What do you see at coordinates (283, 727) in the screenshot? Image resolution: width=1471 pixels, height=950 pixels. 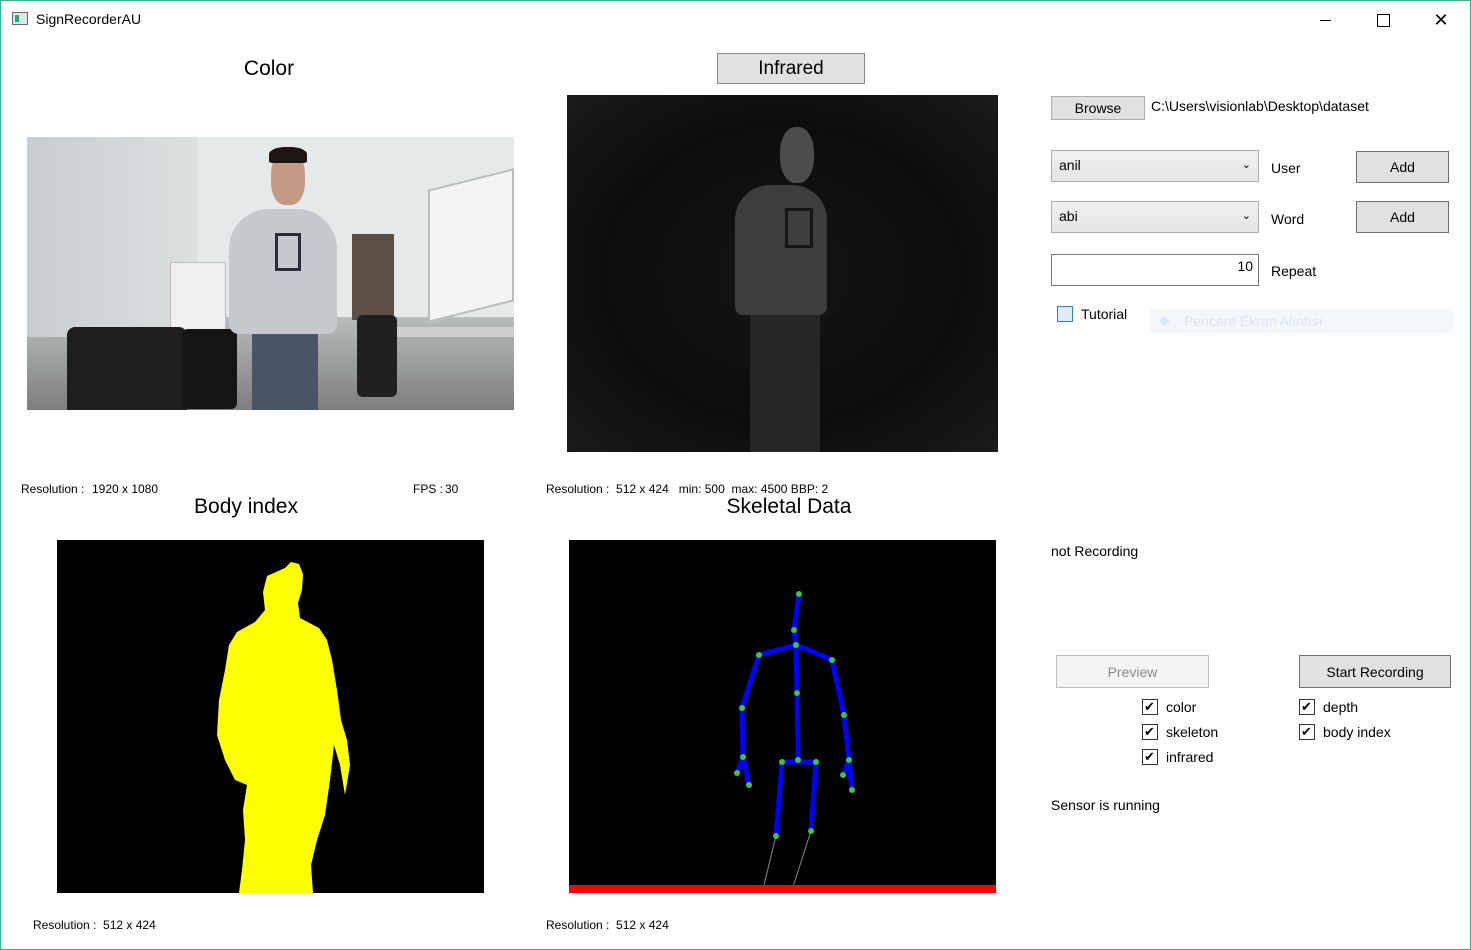 I see `body-silhouette` at bounding box center [283, 727].